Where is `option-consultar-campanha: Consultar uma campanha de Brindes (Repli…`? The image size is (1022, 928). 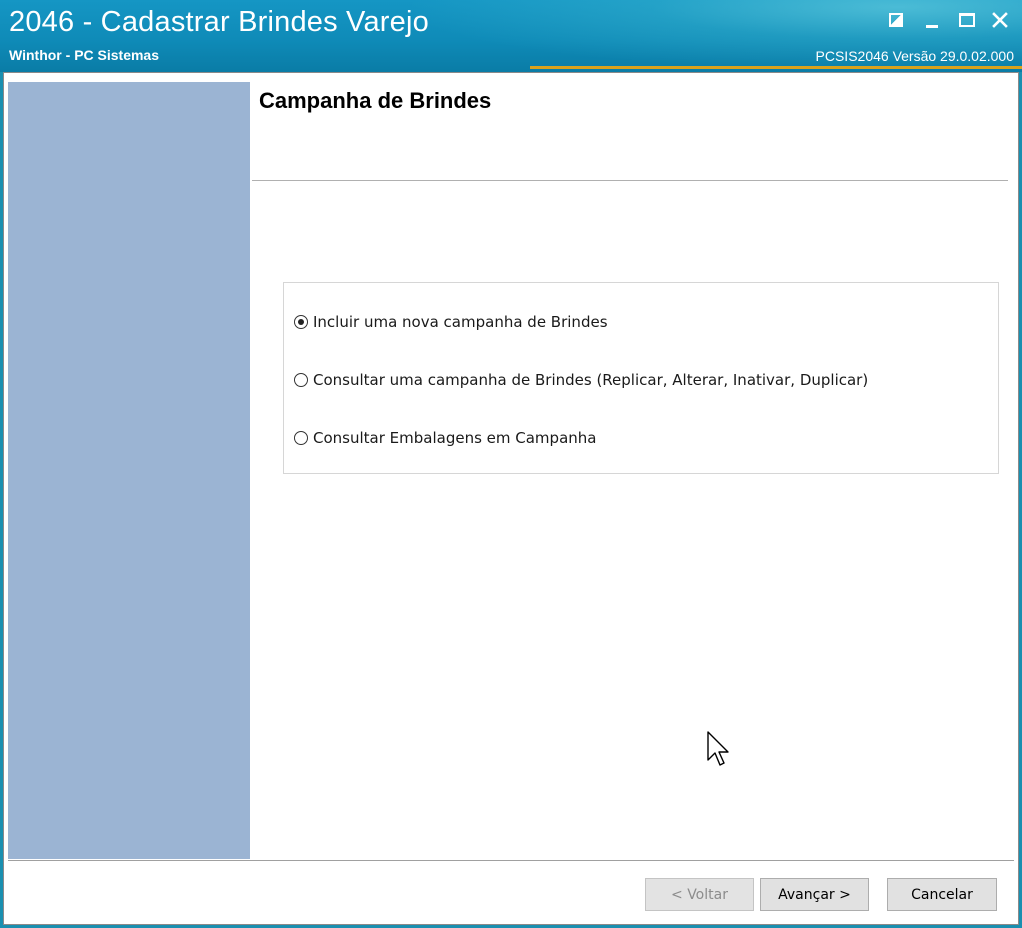
option-consultar-campanha: Consultar uma campanha de Brindes (Repli… is located at coordinates (581, 380).